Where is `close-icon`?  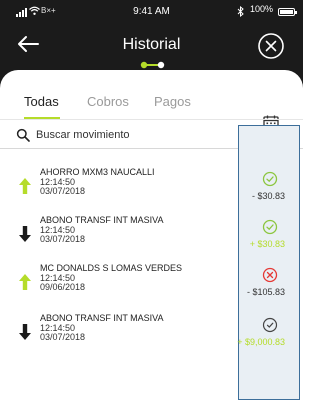
close-icon is located at coordinates (271, 46).